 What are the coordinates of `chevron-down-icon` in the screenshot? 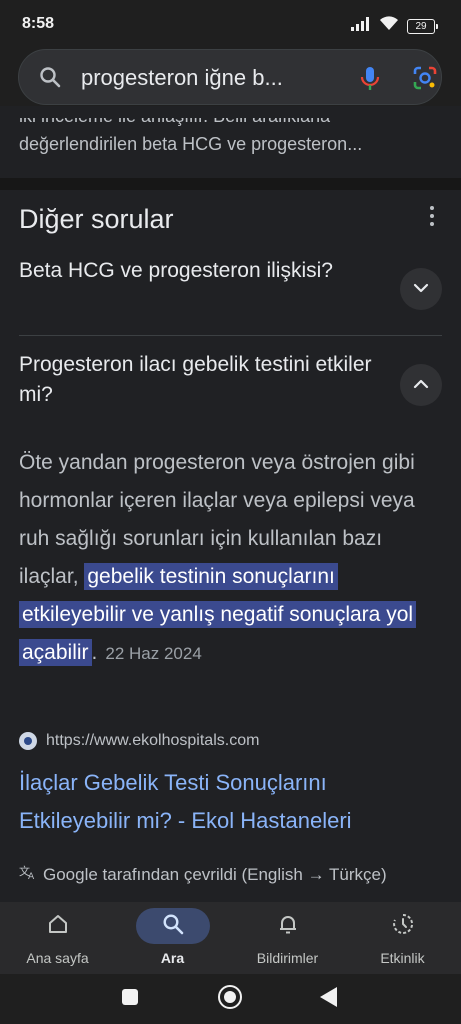 It's located at (421, 289).